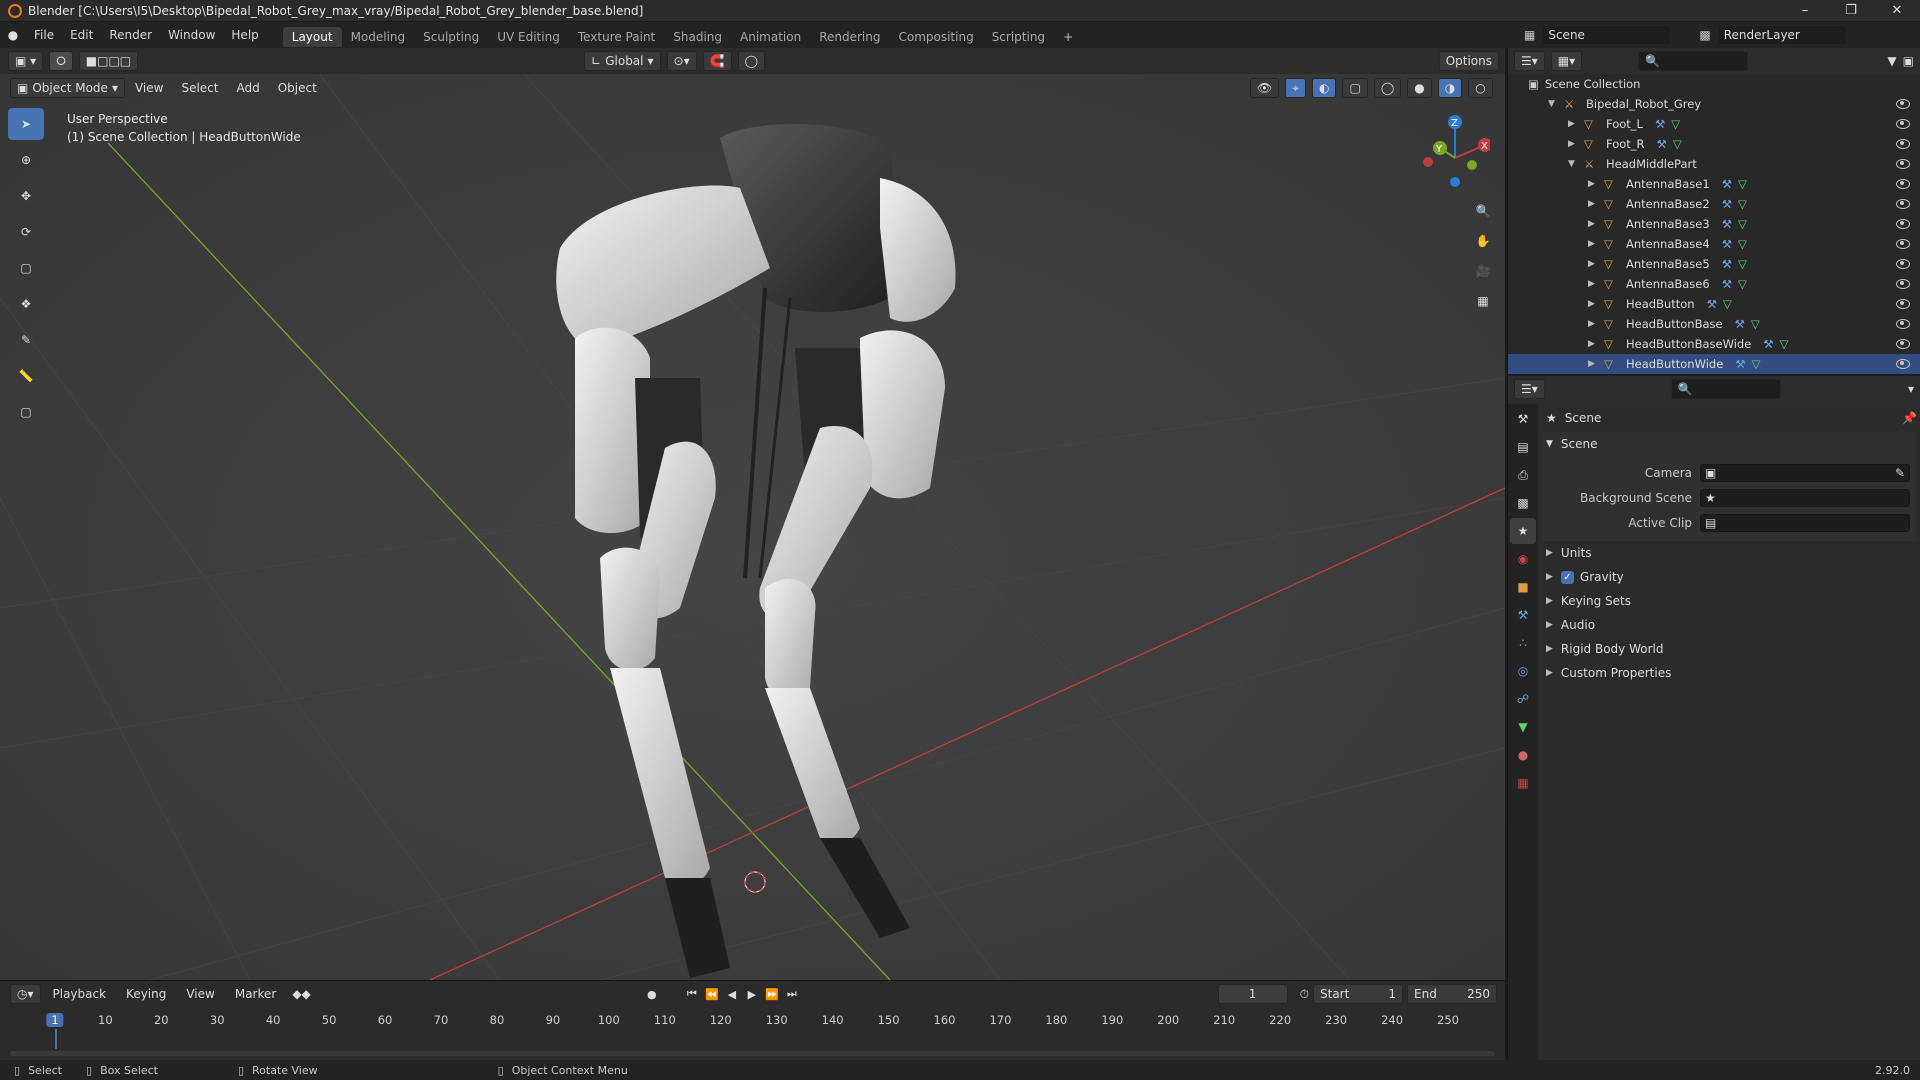 The image size is (1920, 1080). Describe the element at coordinates (697, 37) in the screenshot. I see `tab-shading: Shading` at that location.